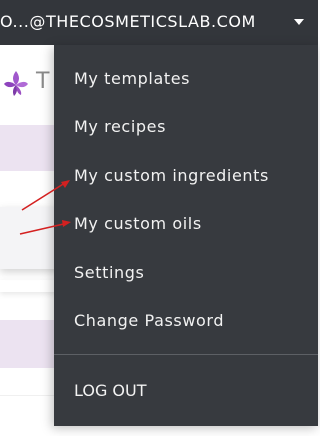 The image size is (320, 436). I want to click on menu-item-my-templates: My templates, so click(186, 79).